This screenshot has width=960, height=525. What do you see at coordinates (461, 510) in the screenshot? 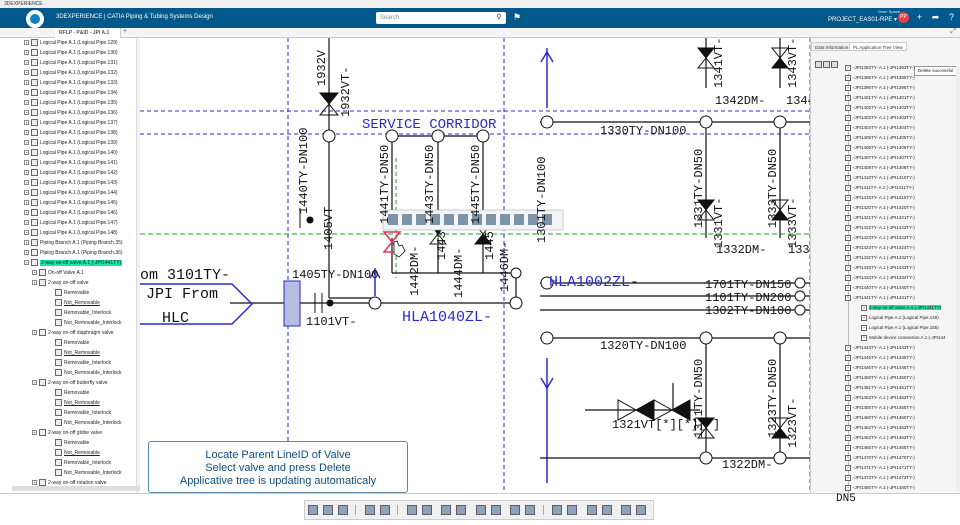
I see `place-icon` at bounding box center [461, 510].